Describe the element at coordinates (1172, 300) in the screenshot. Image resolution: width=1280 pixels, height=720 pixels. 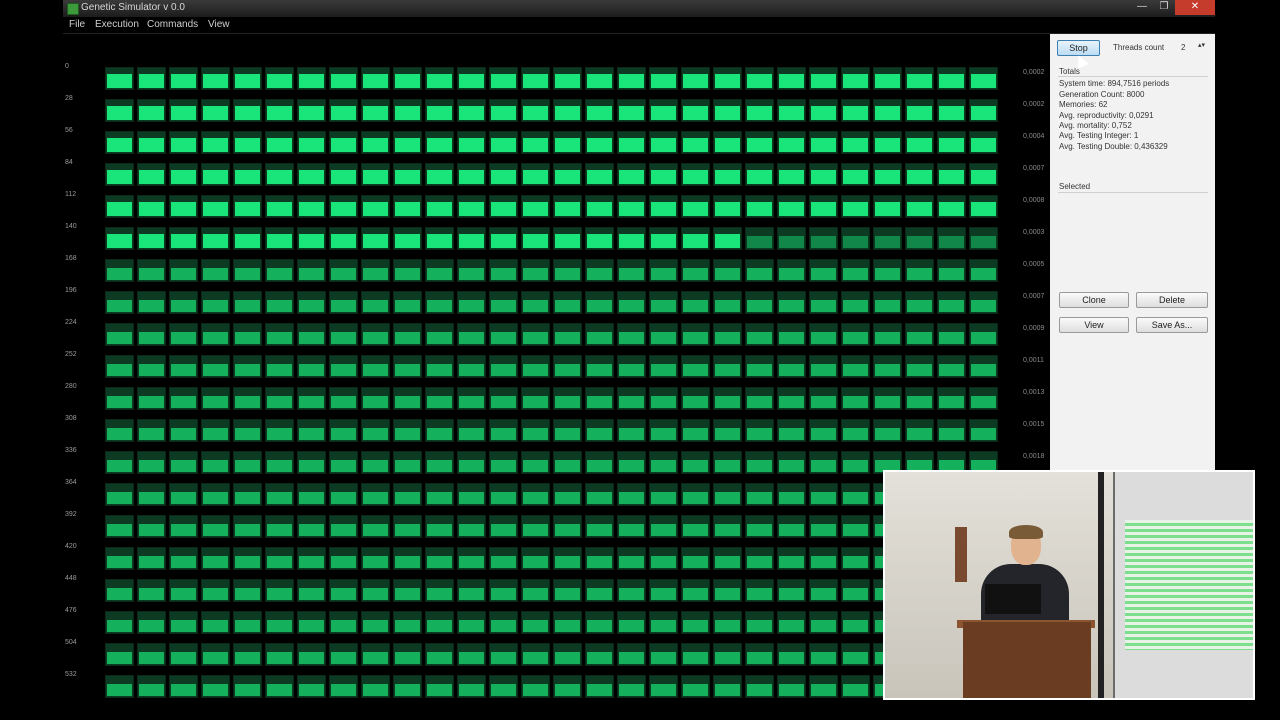
I see `delete-button: Delete` at that location.